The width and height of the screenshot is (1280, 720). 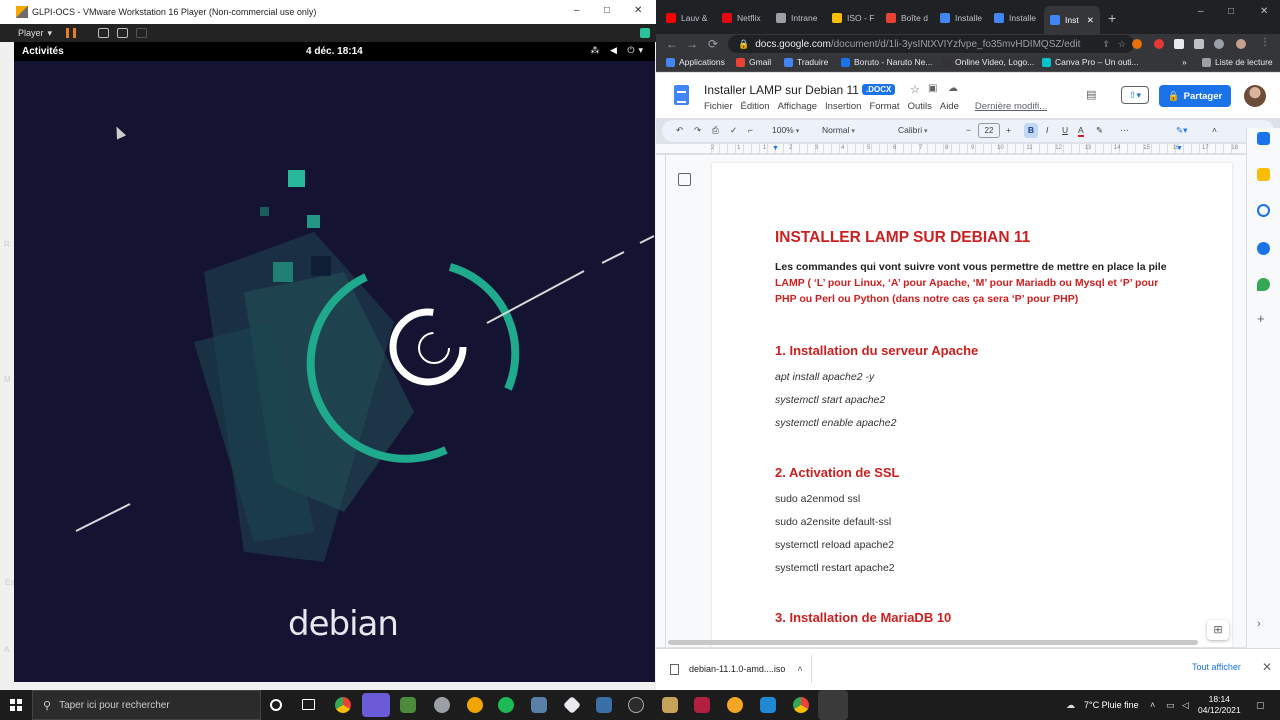 What do you see at coordinates (146, 705) in the screenshot?
I see `taskbar-search: ⚲ Taper ici pour rechercher` at bounding box center [146, 705].